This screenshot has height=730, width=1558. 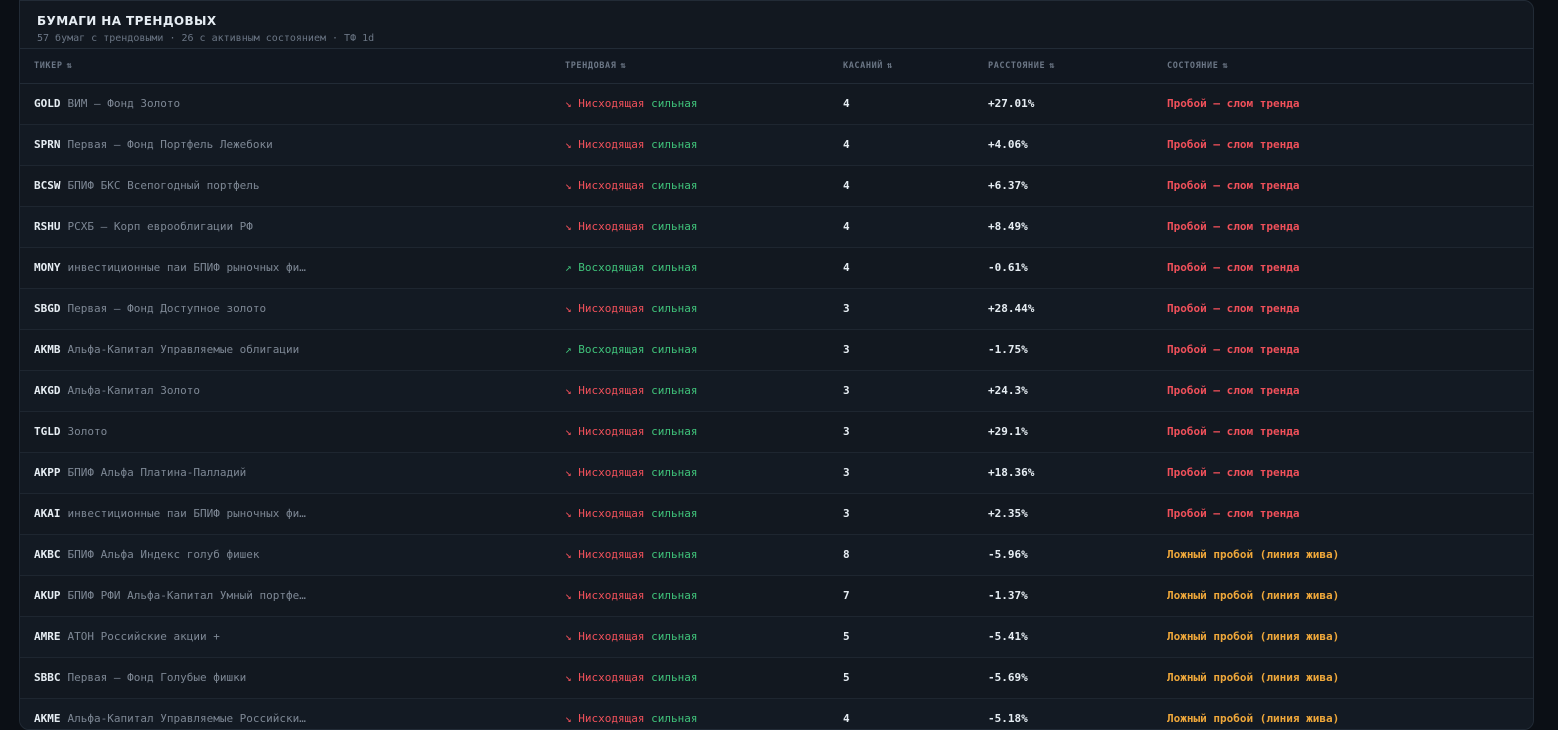 What do you see at coordinates (157, 677) in the screenshot?
I see `security-name: Первая – Фонд Голубые фишки` at bounding box center [157, 677].